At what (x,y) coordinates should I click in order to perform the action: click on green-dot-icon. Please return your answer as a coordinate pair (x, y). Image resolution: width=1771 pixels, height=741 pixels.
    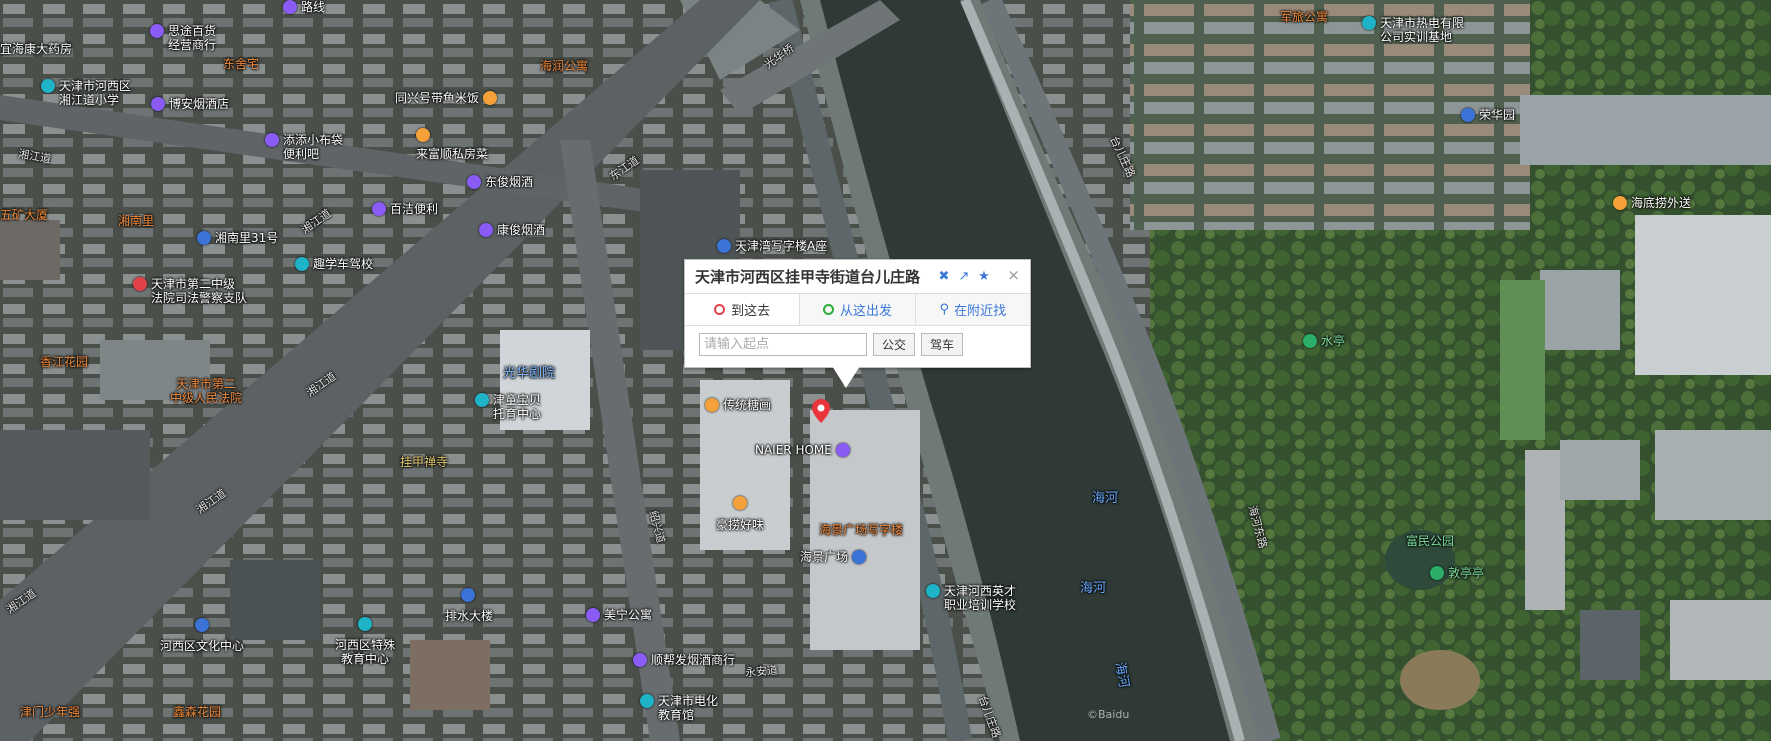
    Looking at the image, I should click on (828, 309).